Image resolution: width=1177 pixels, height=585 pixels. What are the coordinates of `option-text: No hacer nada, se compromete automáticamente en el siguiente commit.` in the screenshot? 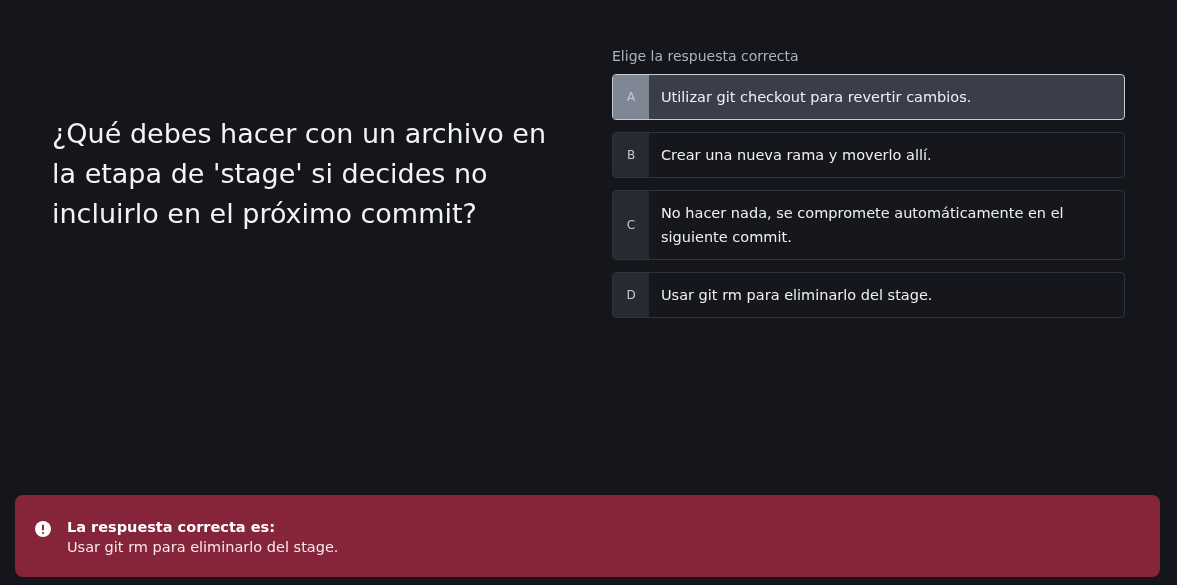 It's located at (862, 225).